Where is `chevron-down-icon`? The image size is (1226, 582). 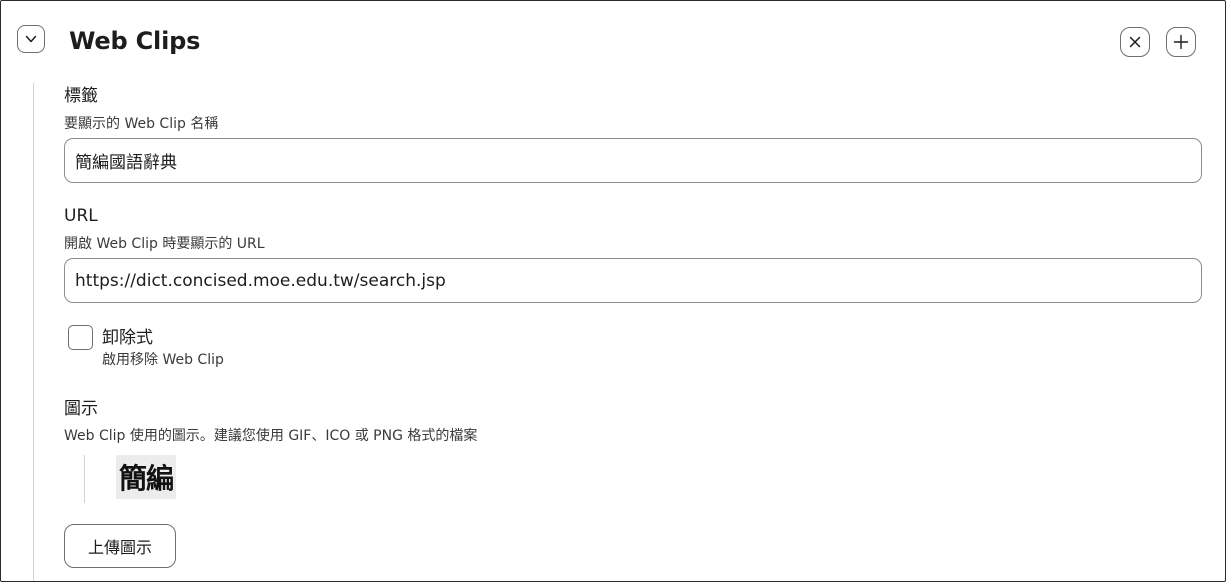
chevron-down-icon is located at coordinates (31, 39).